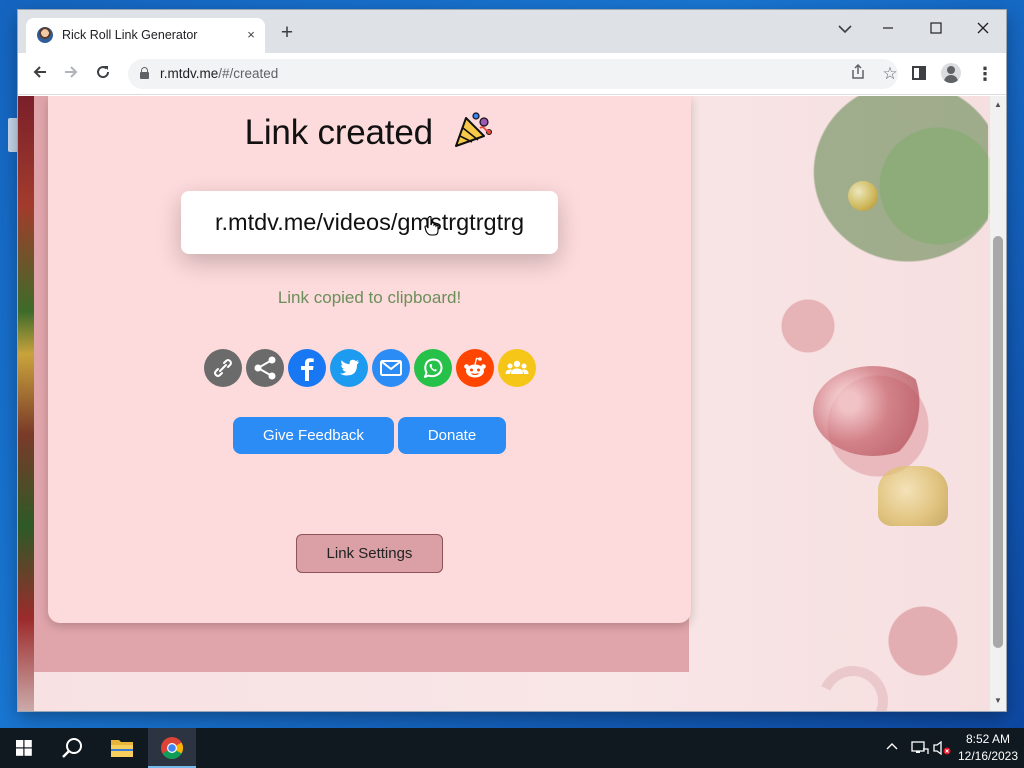 The image size is (1024, 768). I want to click on link-icon, so click(223, 368).